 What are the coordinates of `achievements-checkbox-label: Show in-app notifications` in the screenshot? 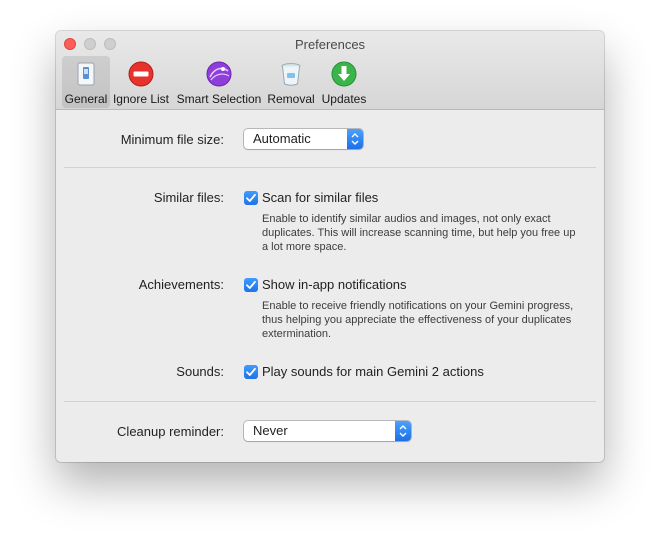 It's located at (334, 284).